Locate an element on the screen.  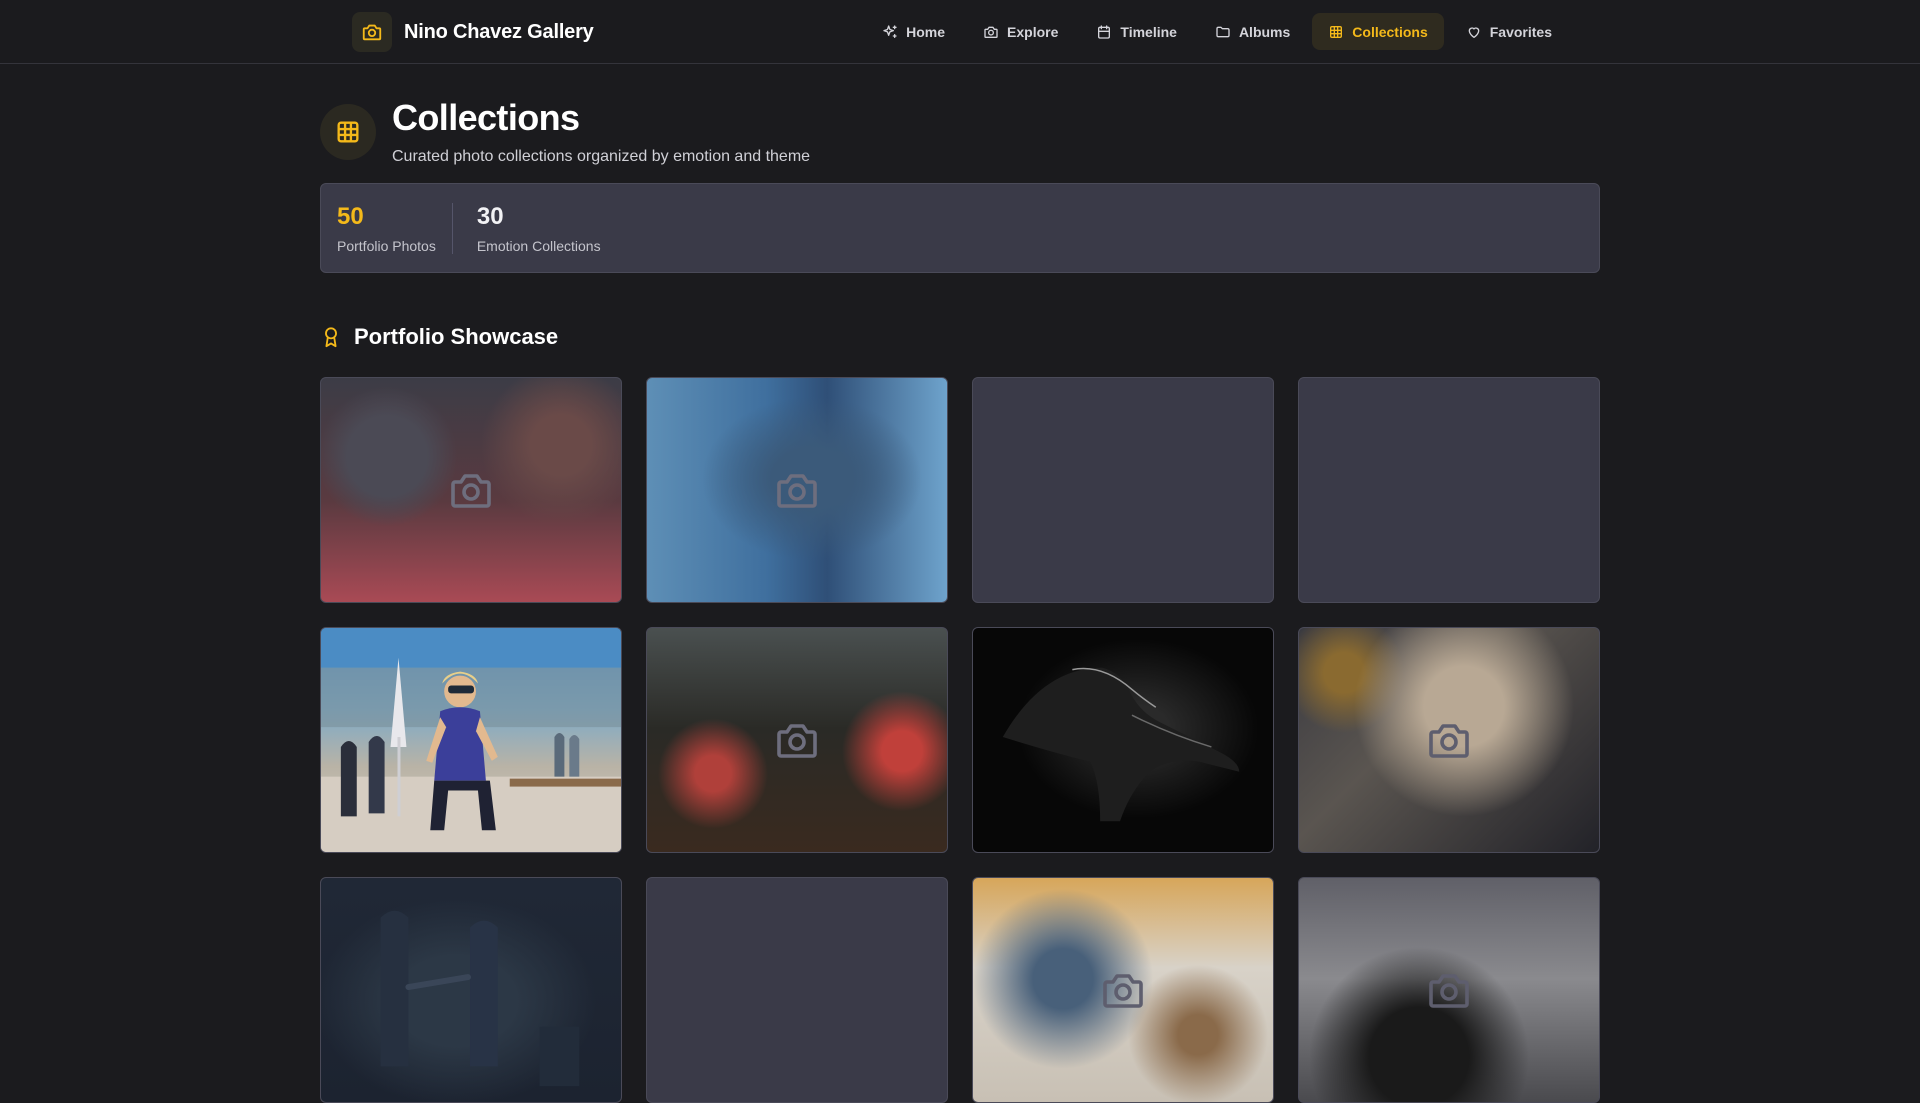
nav-item-explore: Explore is located at coordinates (1020, 31).